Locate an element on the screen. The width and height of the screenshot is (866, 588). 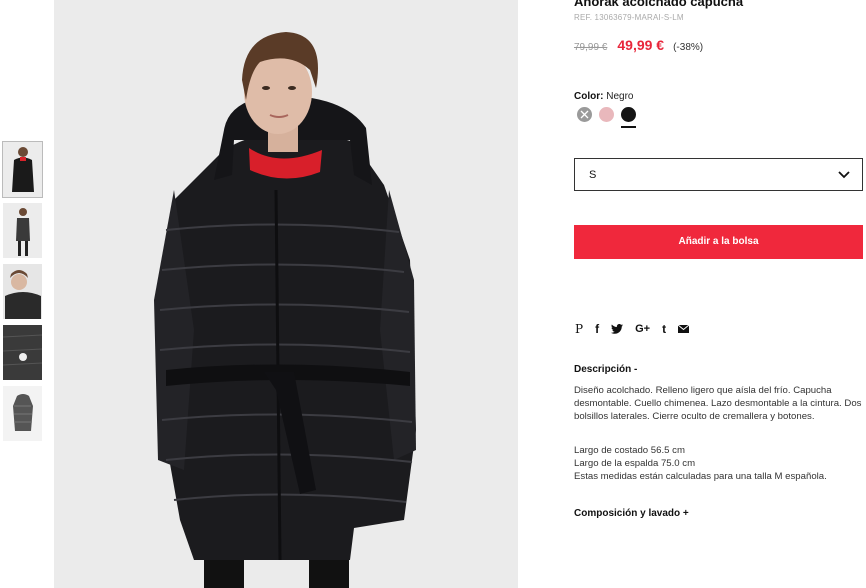
color-swatch-grey is located at coordinates (584, 114).